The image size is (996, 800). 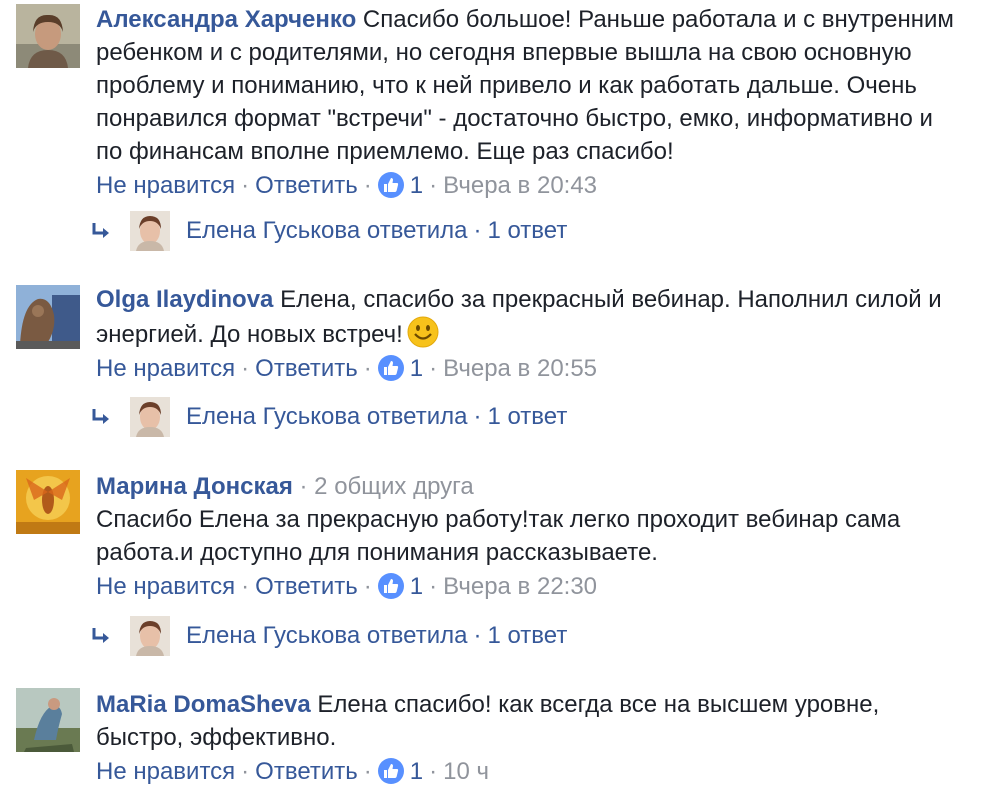 I want to click on comment-actions: Не нравится · Ответить · 1 · Вчера в 20:55, so click(x=347, y=368).